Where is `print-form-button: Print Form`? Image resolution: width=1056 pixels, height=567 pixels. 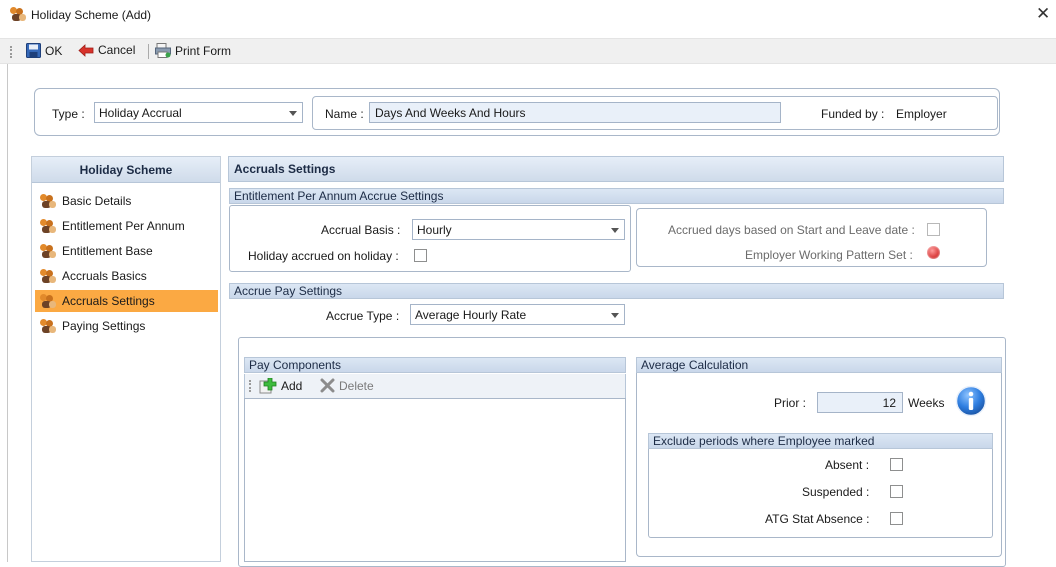 print-form-button: Print Form is located at coordinates (193, 50).